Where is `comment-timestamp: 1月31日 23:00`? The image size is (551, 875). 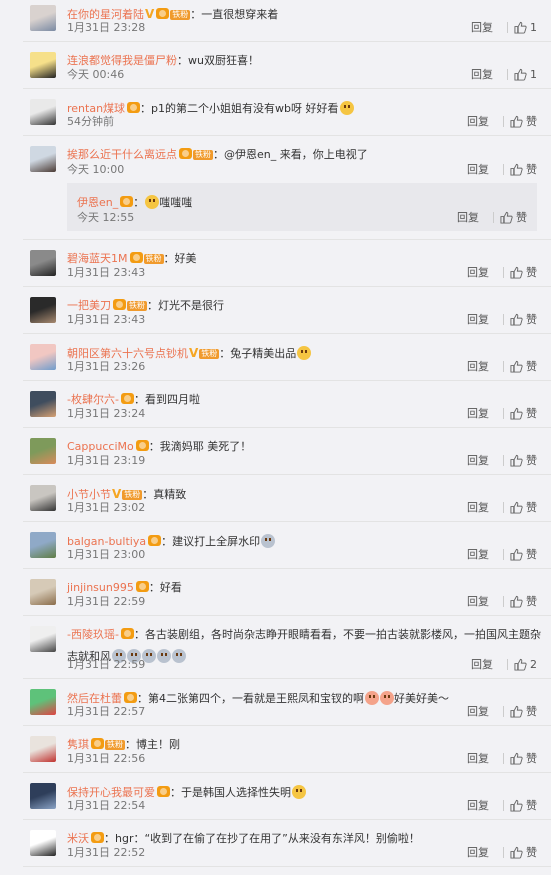 comment-timestamp: 1月31日 23:00 is located at coordinates (106, 554).